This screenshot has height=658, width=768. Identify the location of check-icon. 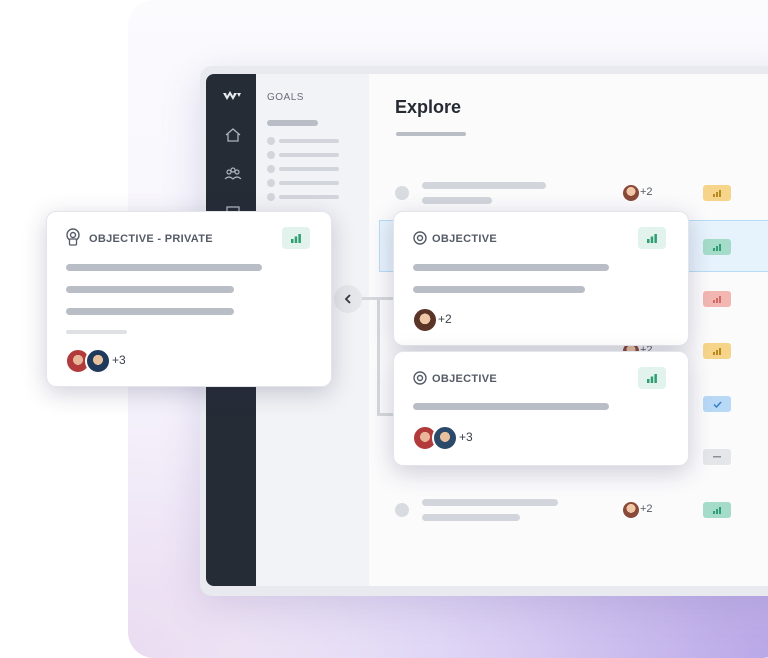
(717, 404).